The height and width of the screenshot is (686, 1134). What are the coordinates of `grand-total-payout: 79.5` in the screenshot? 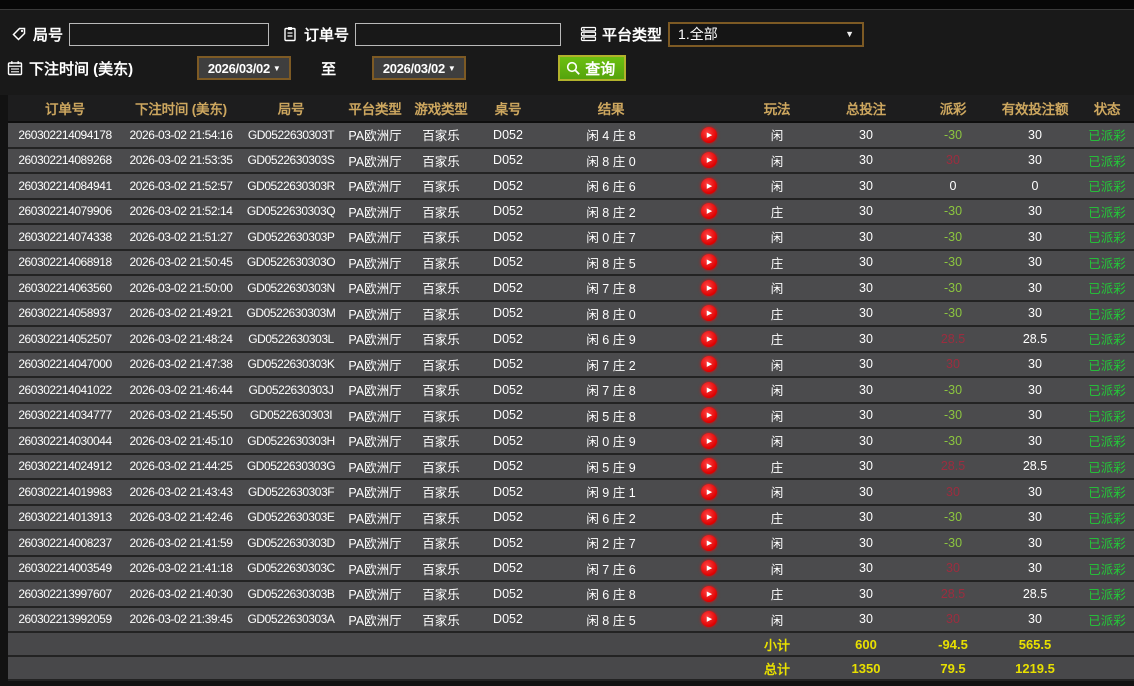 It's located at (953, 668).